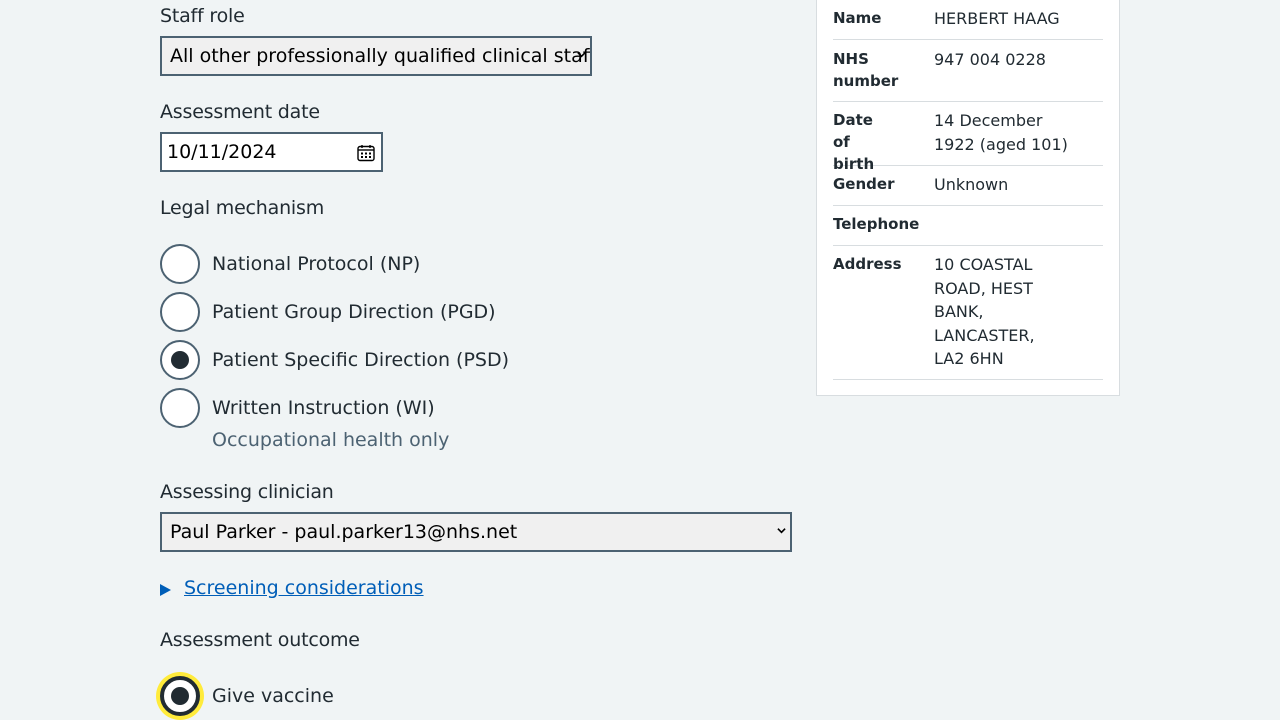 The width and height of the screenshot is (1280, 720). Describe the element at coordinates (867, 264) in the screenshot. I see `summary-key: Address` at that location.